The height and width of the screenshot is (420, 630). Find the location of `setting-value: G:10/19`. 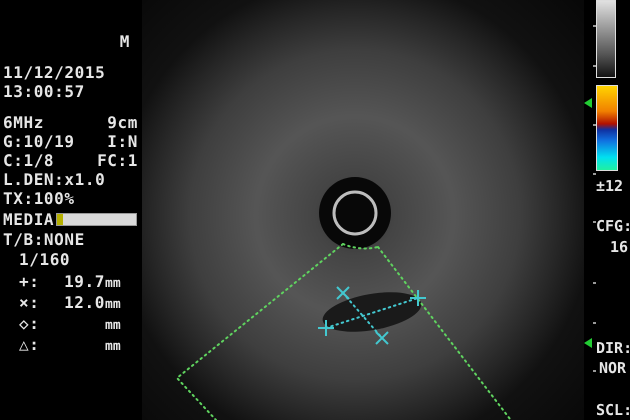

setting-value: G:10/19 is located at coordinates (39, 141).